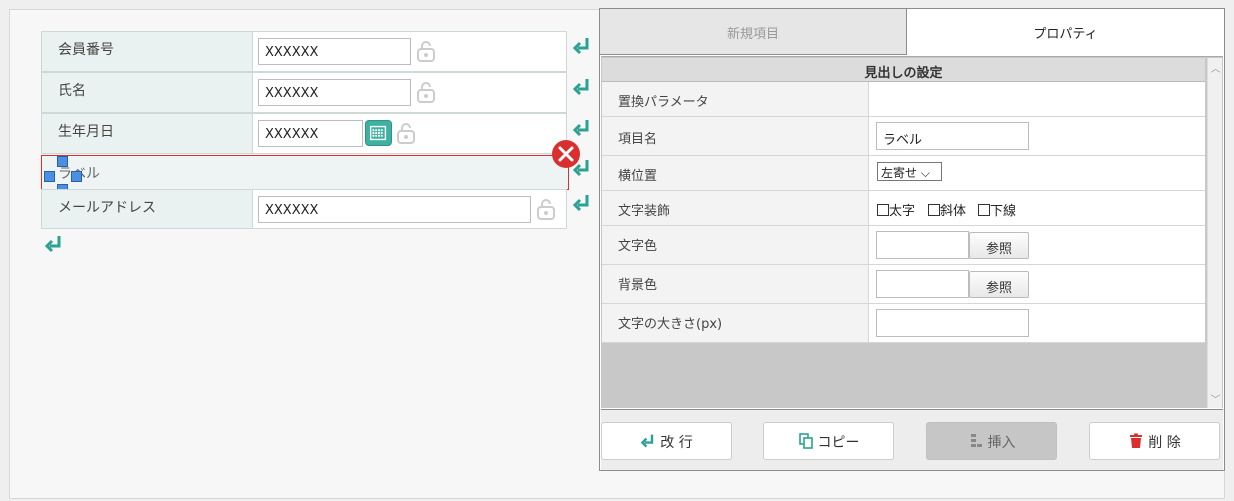 The image size is (1234, 501). I want to click on scrollbar: ︿ ﹀, so click(1214, 233).